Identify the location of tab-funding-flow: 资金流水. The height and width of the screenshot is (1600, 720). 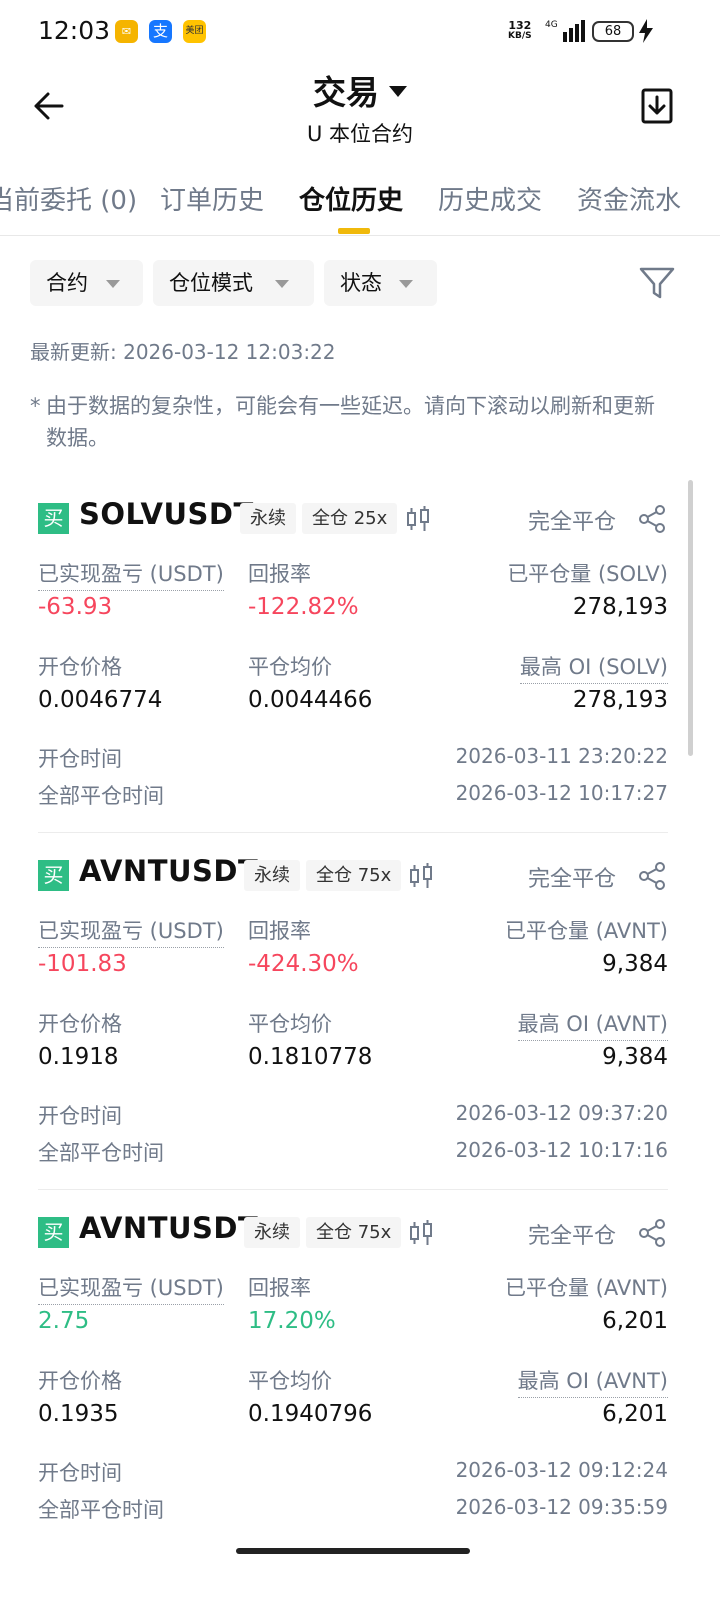
(629, 198).